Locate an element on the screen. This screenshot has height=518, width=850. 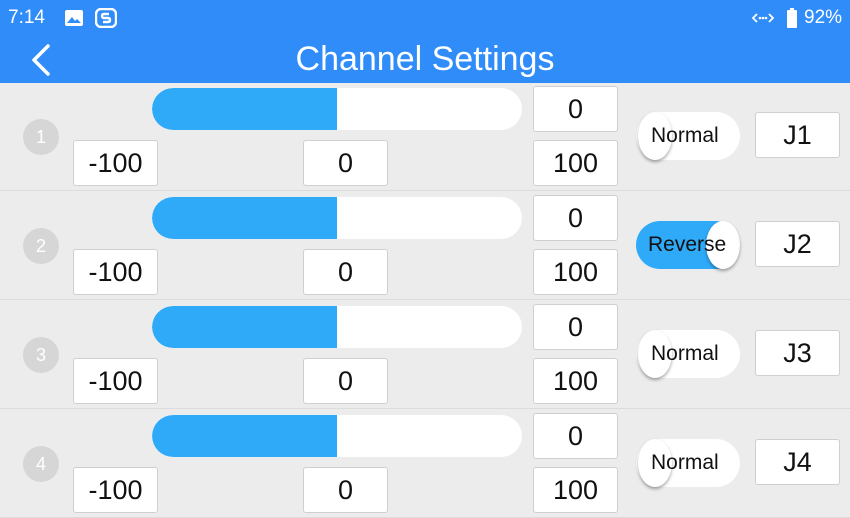
battery-icon is located at coordinates (792, 18).